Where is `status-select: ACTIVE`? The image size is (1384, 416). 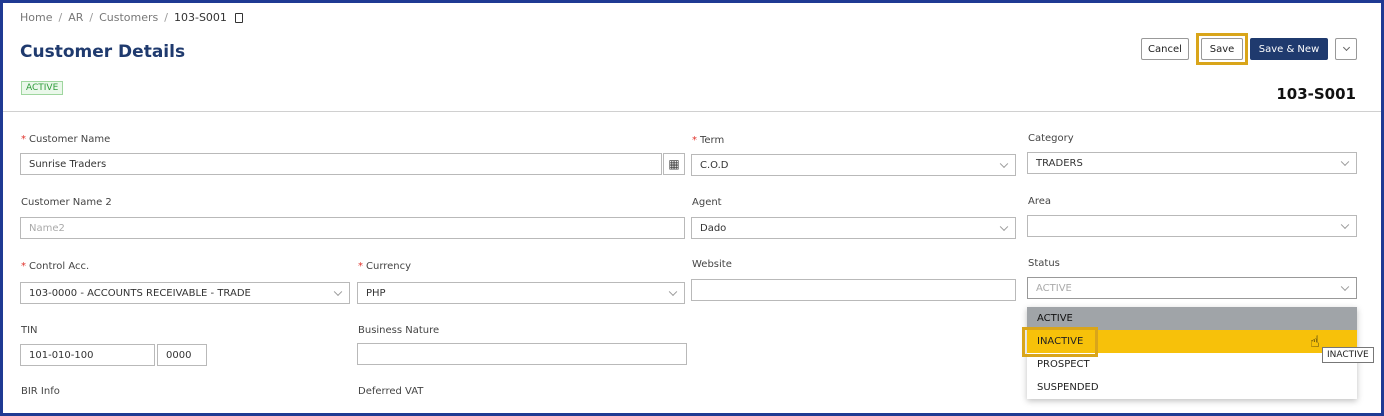
status-select: ACTIVE is located at coordinates (1192, 288).